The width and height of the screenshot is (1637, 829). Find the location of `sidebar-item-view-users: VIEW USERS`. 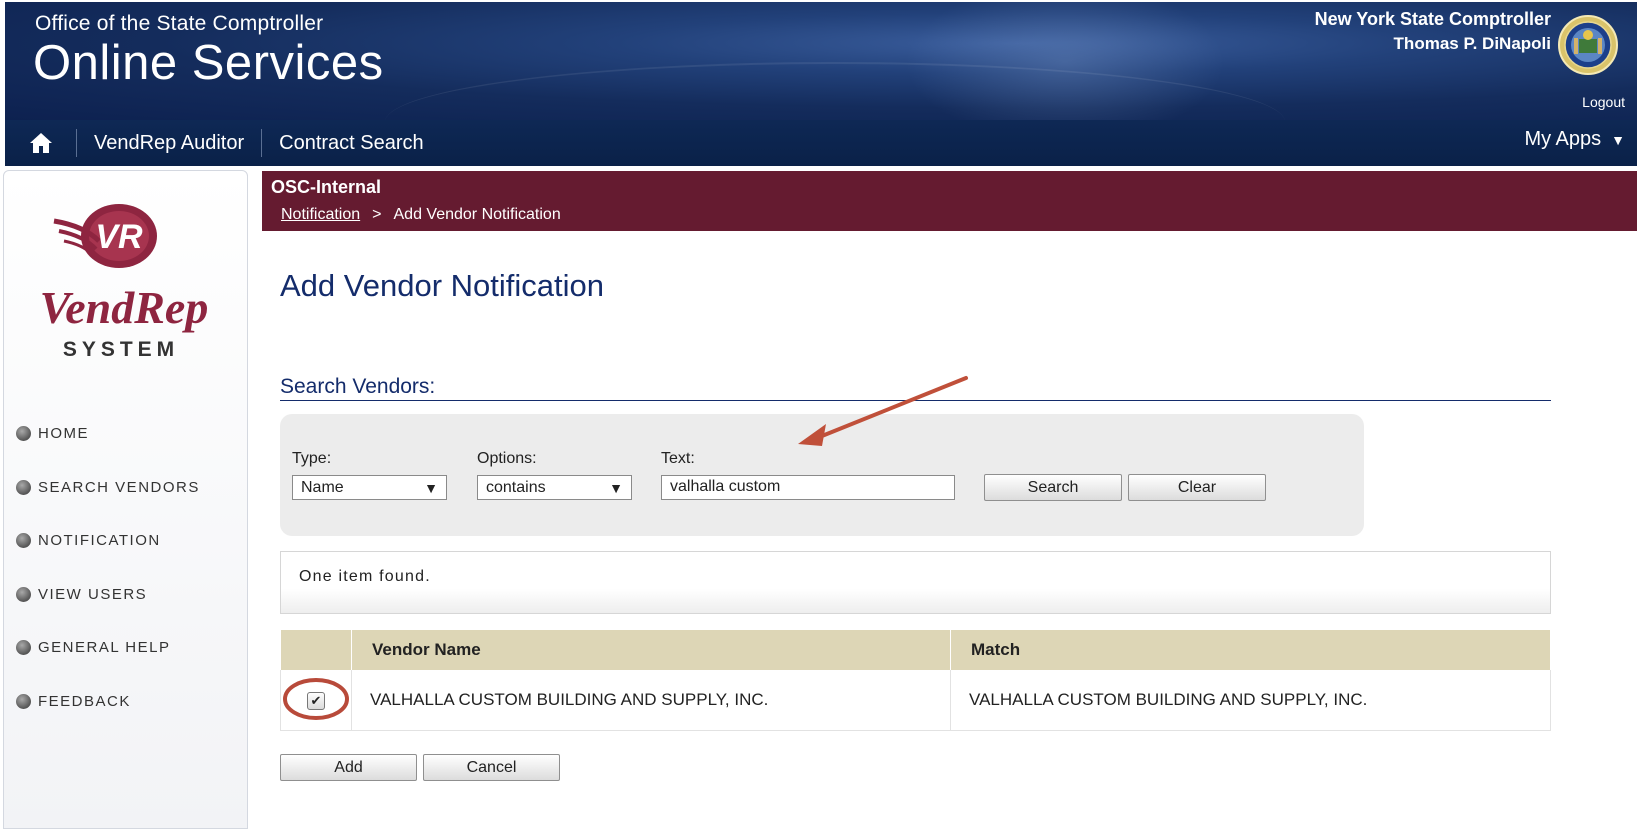

sidebar-item-view-users: VIEW USERS is located at coordinates (108, 595).